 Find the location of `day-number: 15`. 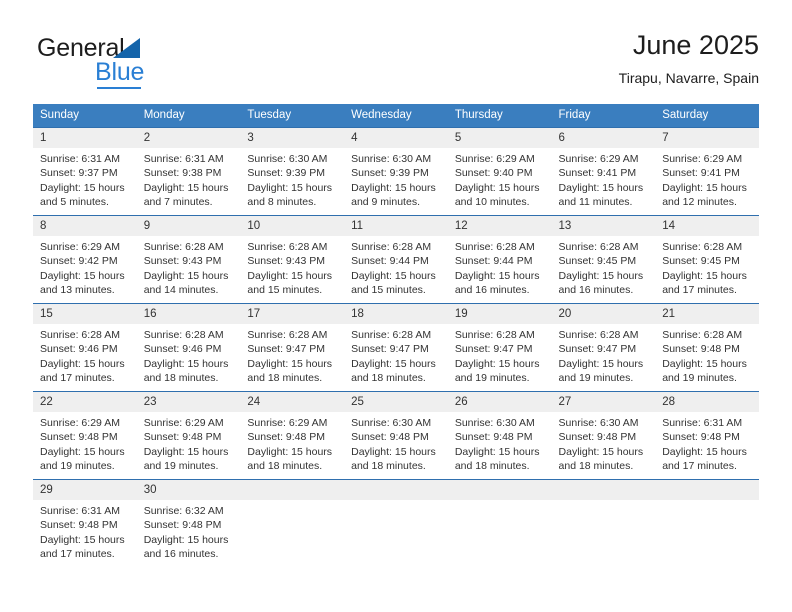

day-number: 15 is located at coordinates (85, 314).